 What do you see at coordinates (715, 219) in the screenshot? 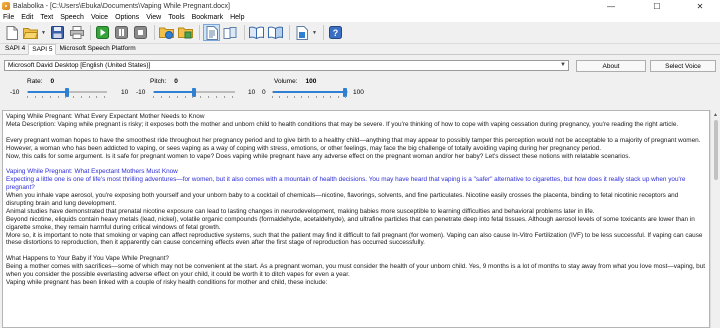
I see `vertical-scrollbar: ▲` at bounding box center [715, 219].